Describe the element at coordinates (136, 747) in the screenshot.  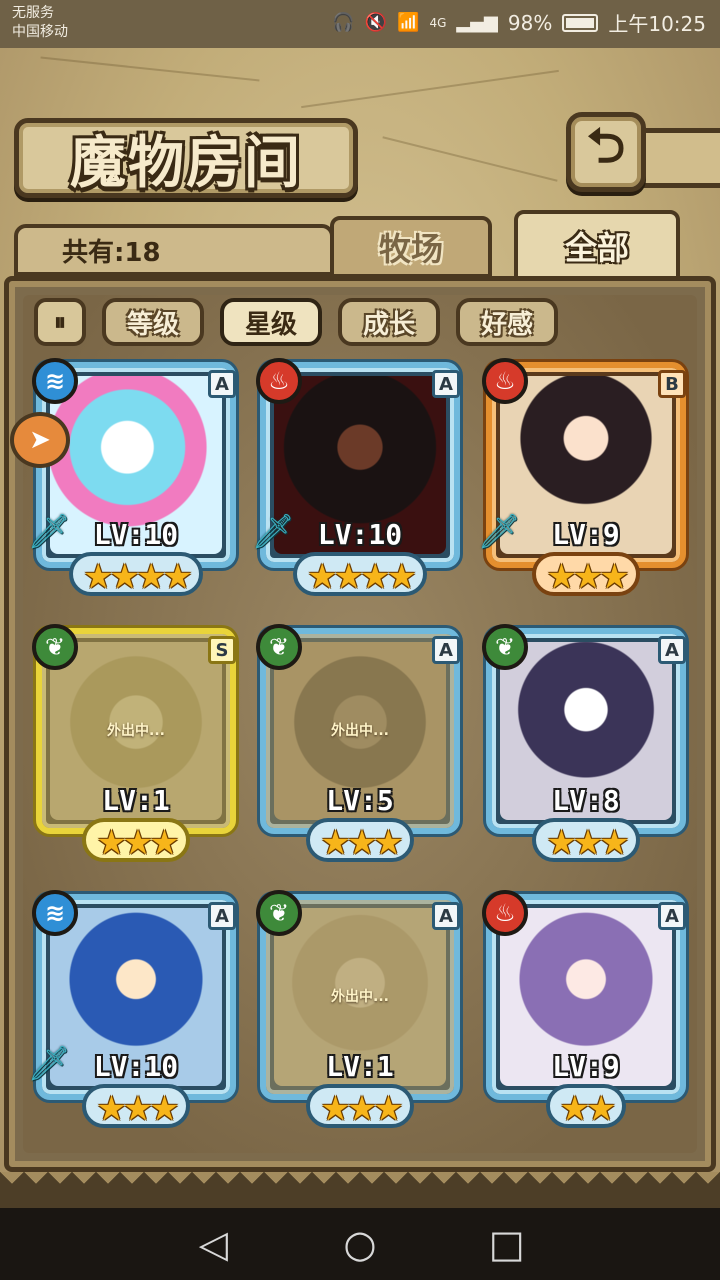
I see `monster-card: 外出中... S ❦ LV:1 ★★★` at that location.